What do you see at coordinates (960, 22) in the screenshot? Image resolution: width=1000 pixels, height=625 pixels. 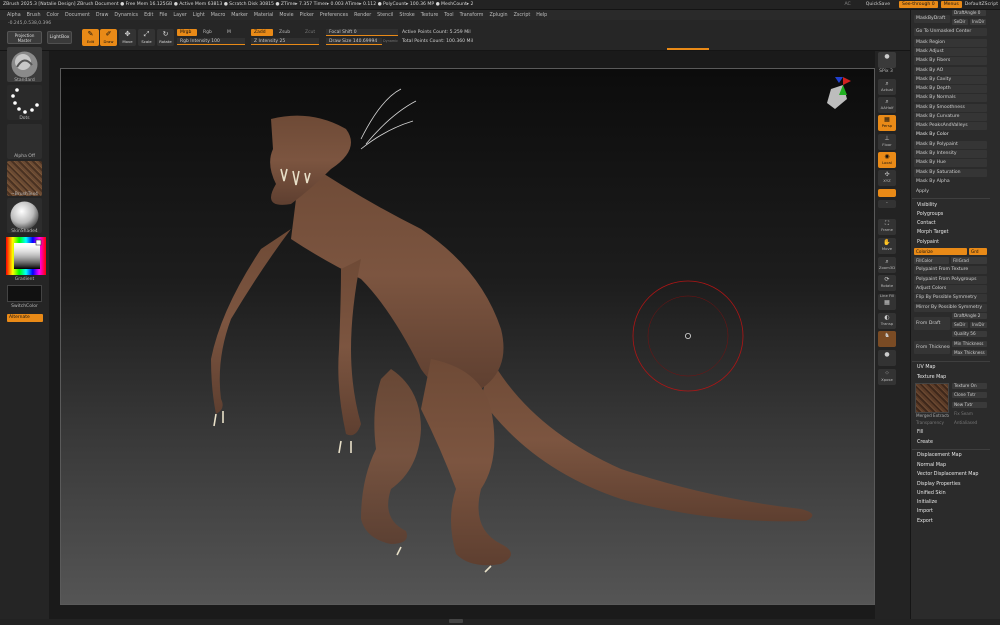 I see `sedir-button: SeDir` at bounding box center [960, 22].